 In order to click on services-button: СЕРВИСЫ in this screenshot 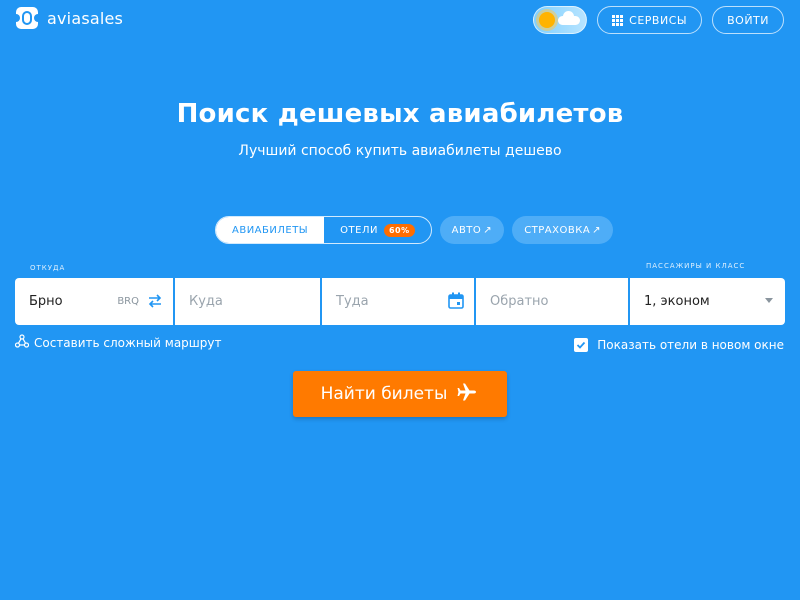, I will do `click(650, 20)`.